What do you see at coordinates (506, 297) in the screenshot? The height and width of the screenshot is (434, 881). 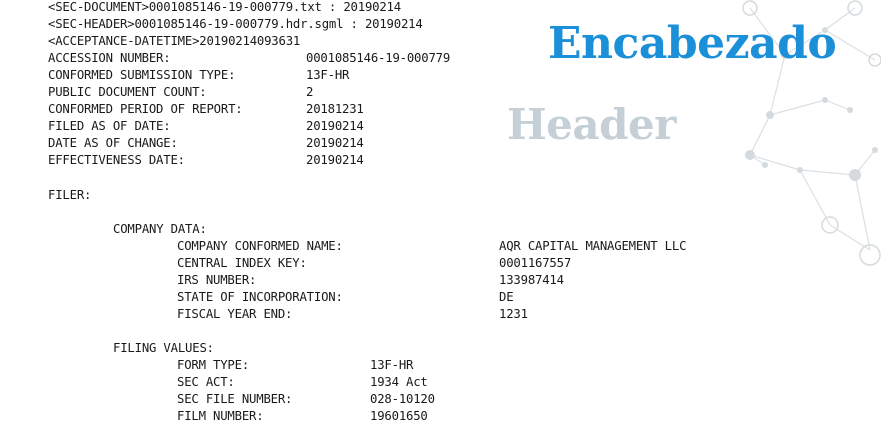 I see `company-data-field-value: DE` at bounding box center [506, 297].